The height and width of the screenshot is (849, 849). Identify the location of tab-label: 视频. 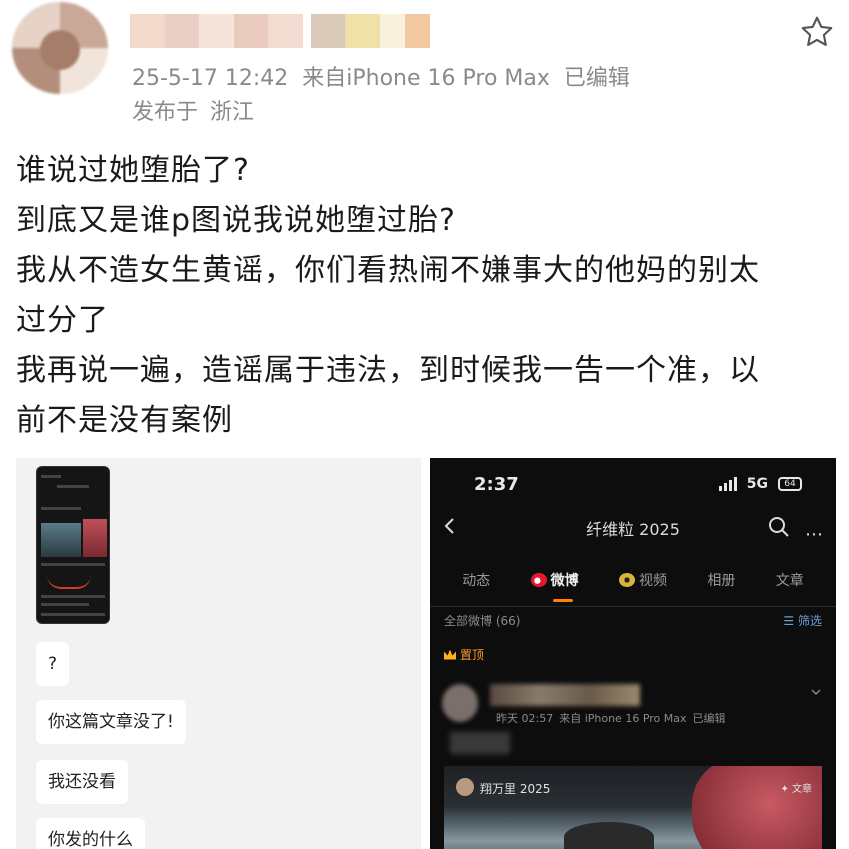
(652, 581).